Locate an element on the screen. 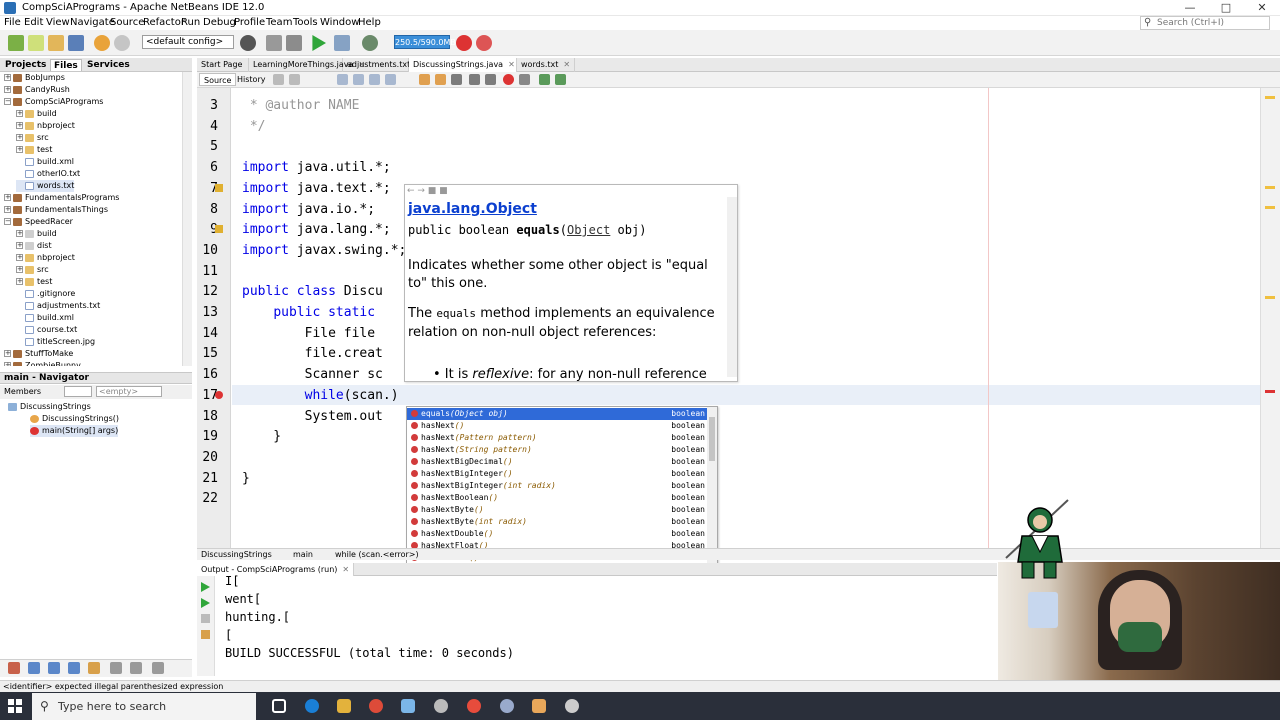  tab-projects: Projects is located at coordinates (25, 65).